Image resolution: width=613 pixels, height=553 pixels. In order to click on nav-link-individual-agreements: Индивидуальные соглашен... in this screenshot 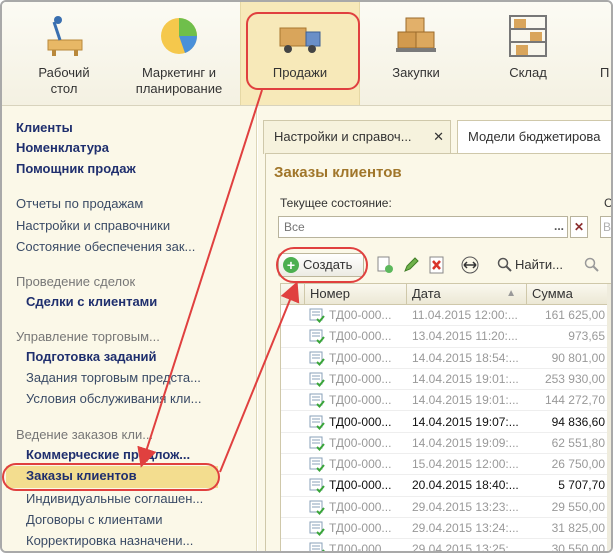, I will do `click(121, 498)`.